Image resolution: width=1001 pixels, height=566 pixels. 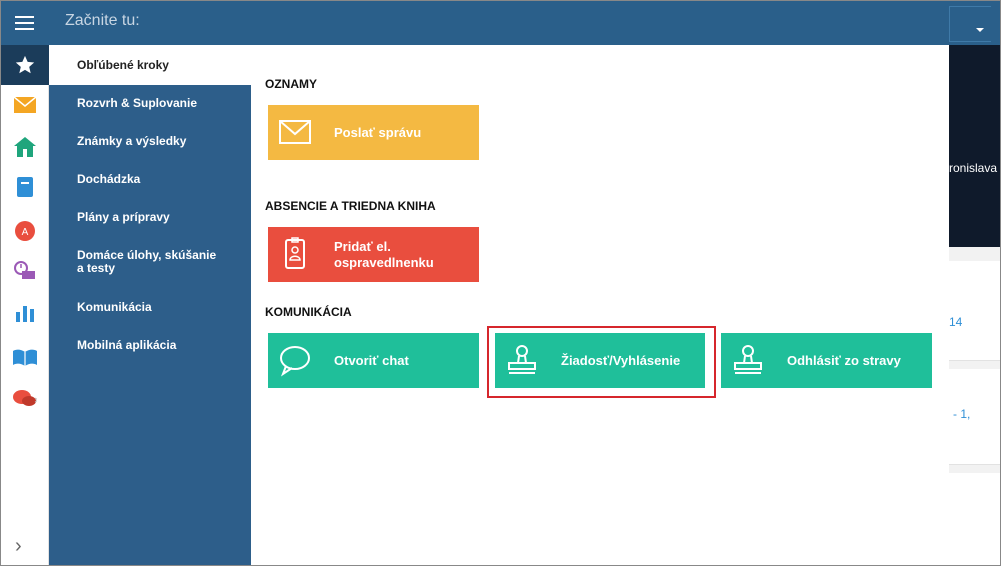 What do you see at coordinates (384, 254) in the screenshot?
I see `tile-label: Pridať el. ospravedlnenku` at bounding box center [384, 254].